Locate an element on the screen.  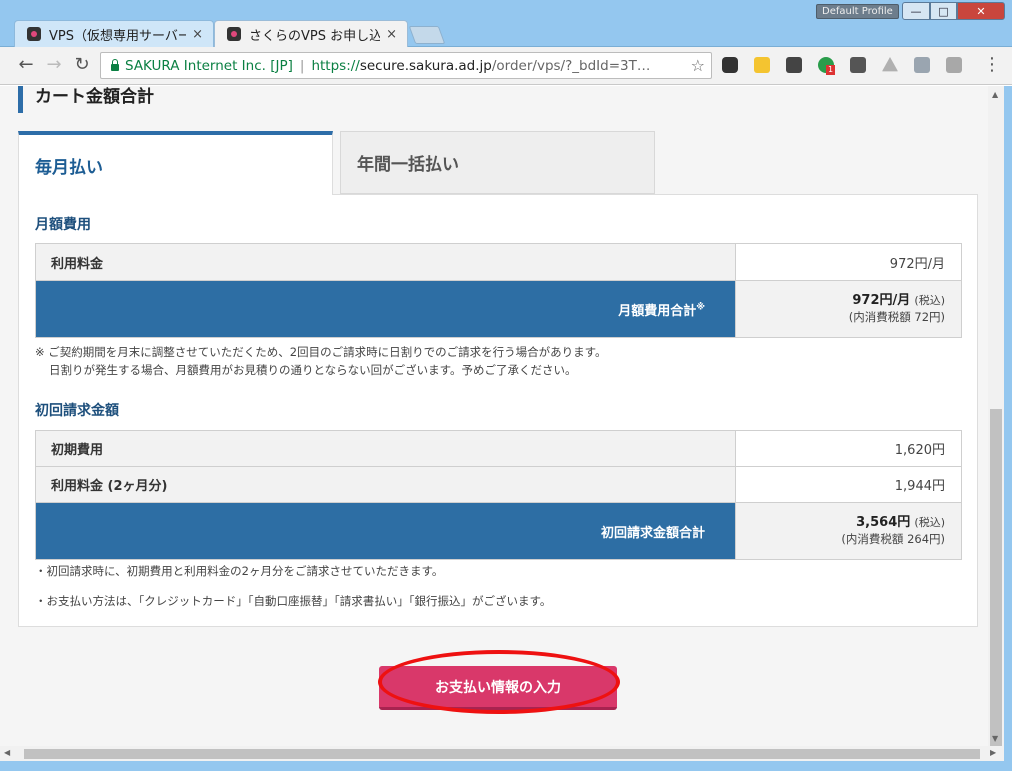
window-frame-bottom is located at coordinates (506, 766).